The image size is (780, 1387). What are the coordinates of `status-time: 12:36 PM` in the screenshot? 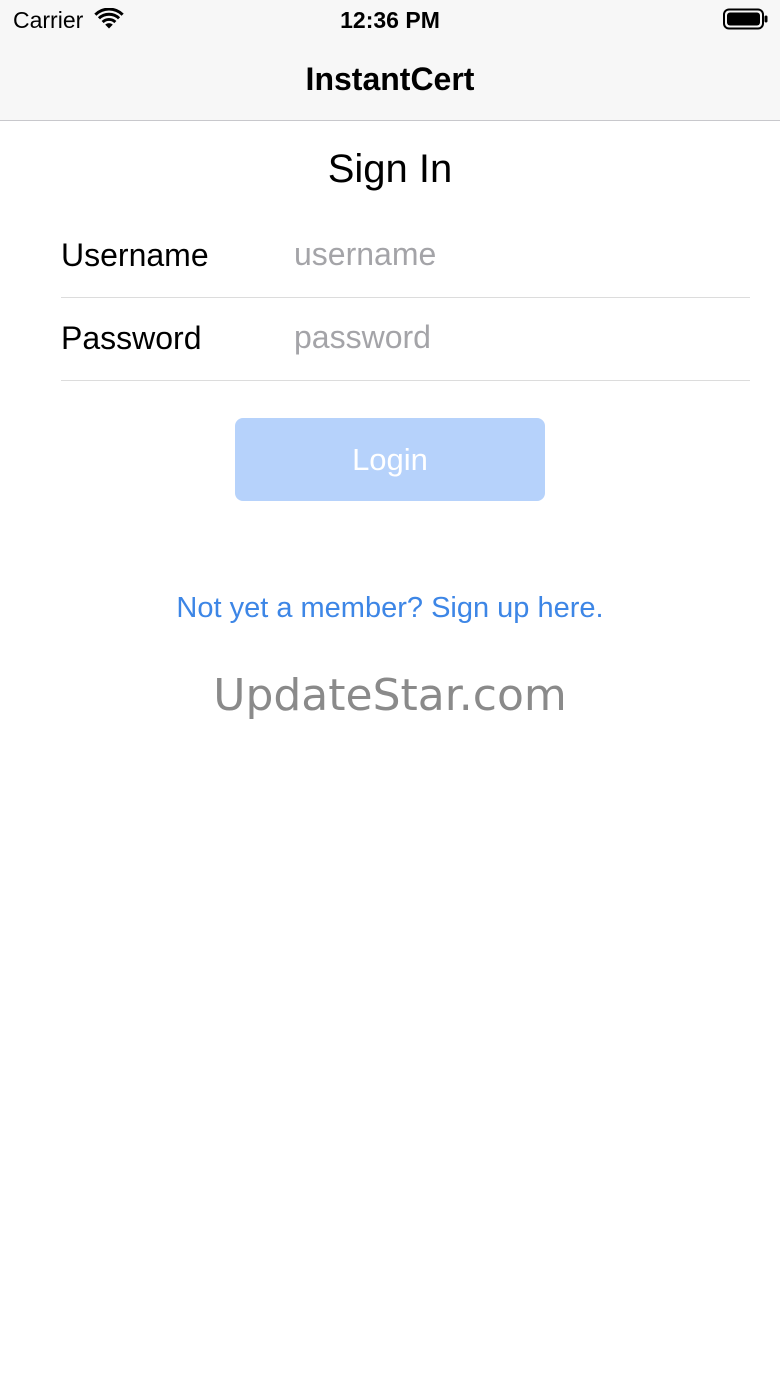 It's located at (390, 20).